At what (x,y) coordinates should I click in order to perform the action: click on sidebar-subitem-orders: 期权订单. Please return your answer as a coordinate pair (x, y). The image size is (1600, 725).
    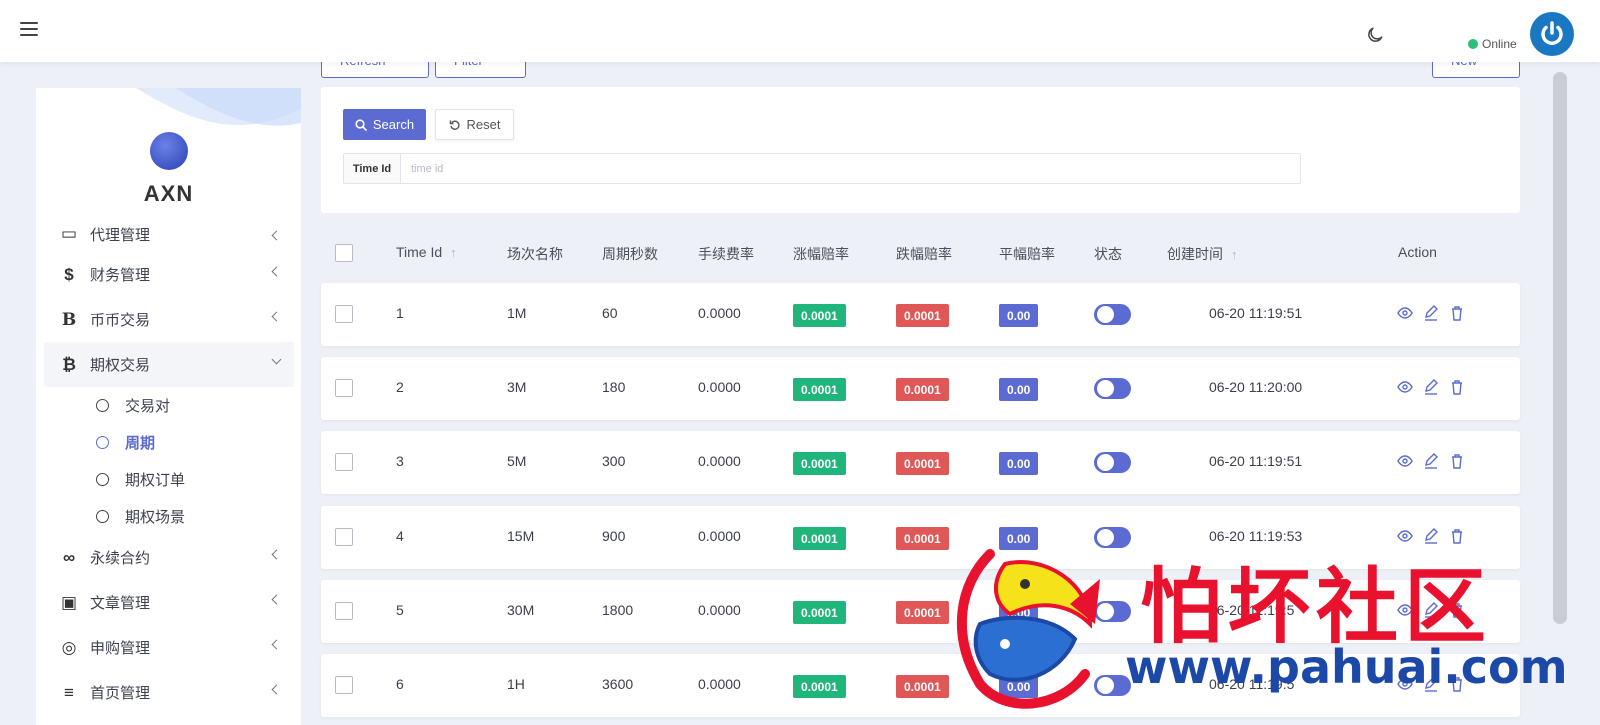
    Looking at the image, I should click on (169, 479).